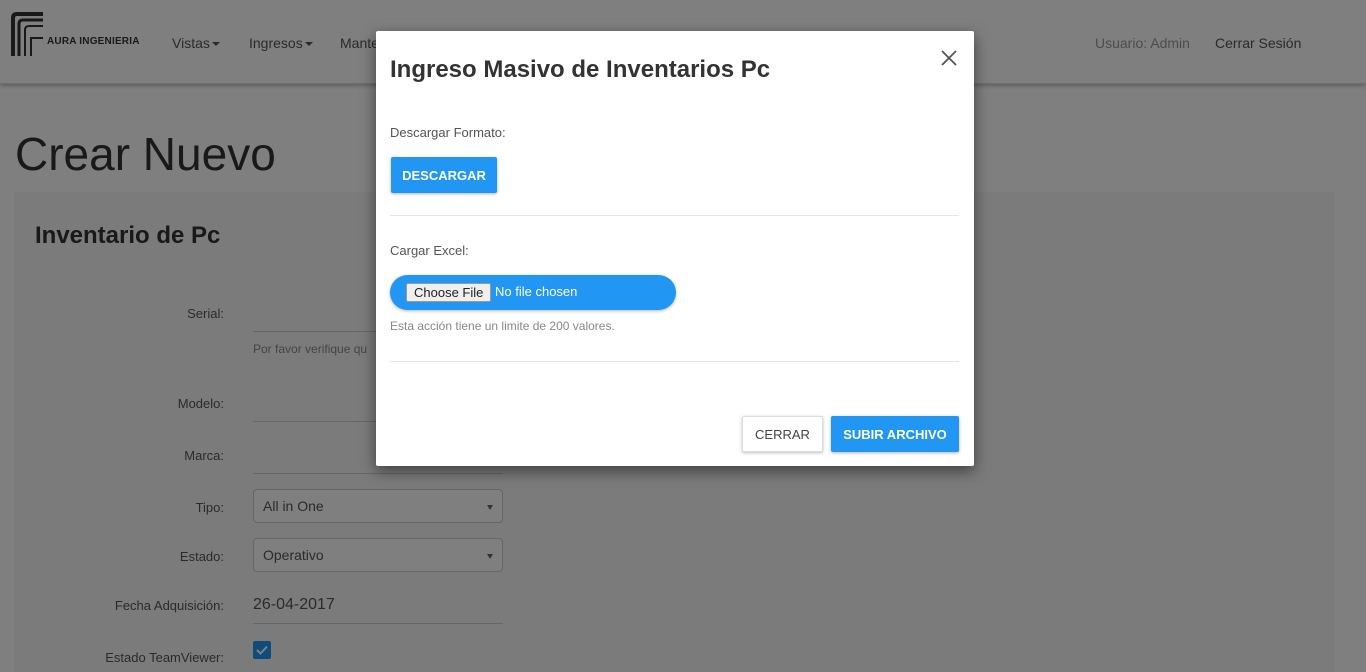  What do you see at coordinates (949, 58) in the screenshot?
I see `close-icon` at bounding box center [949, 58].